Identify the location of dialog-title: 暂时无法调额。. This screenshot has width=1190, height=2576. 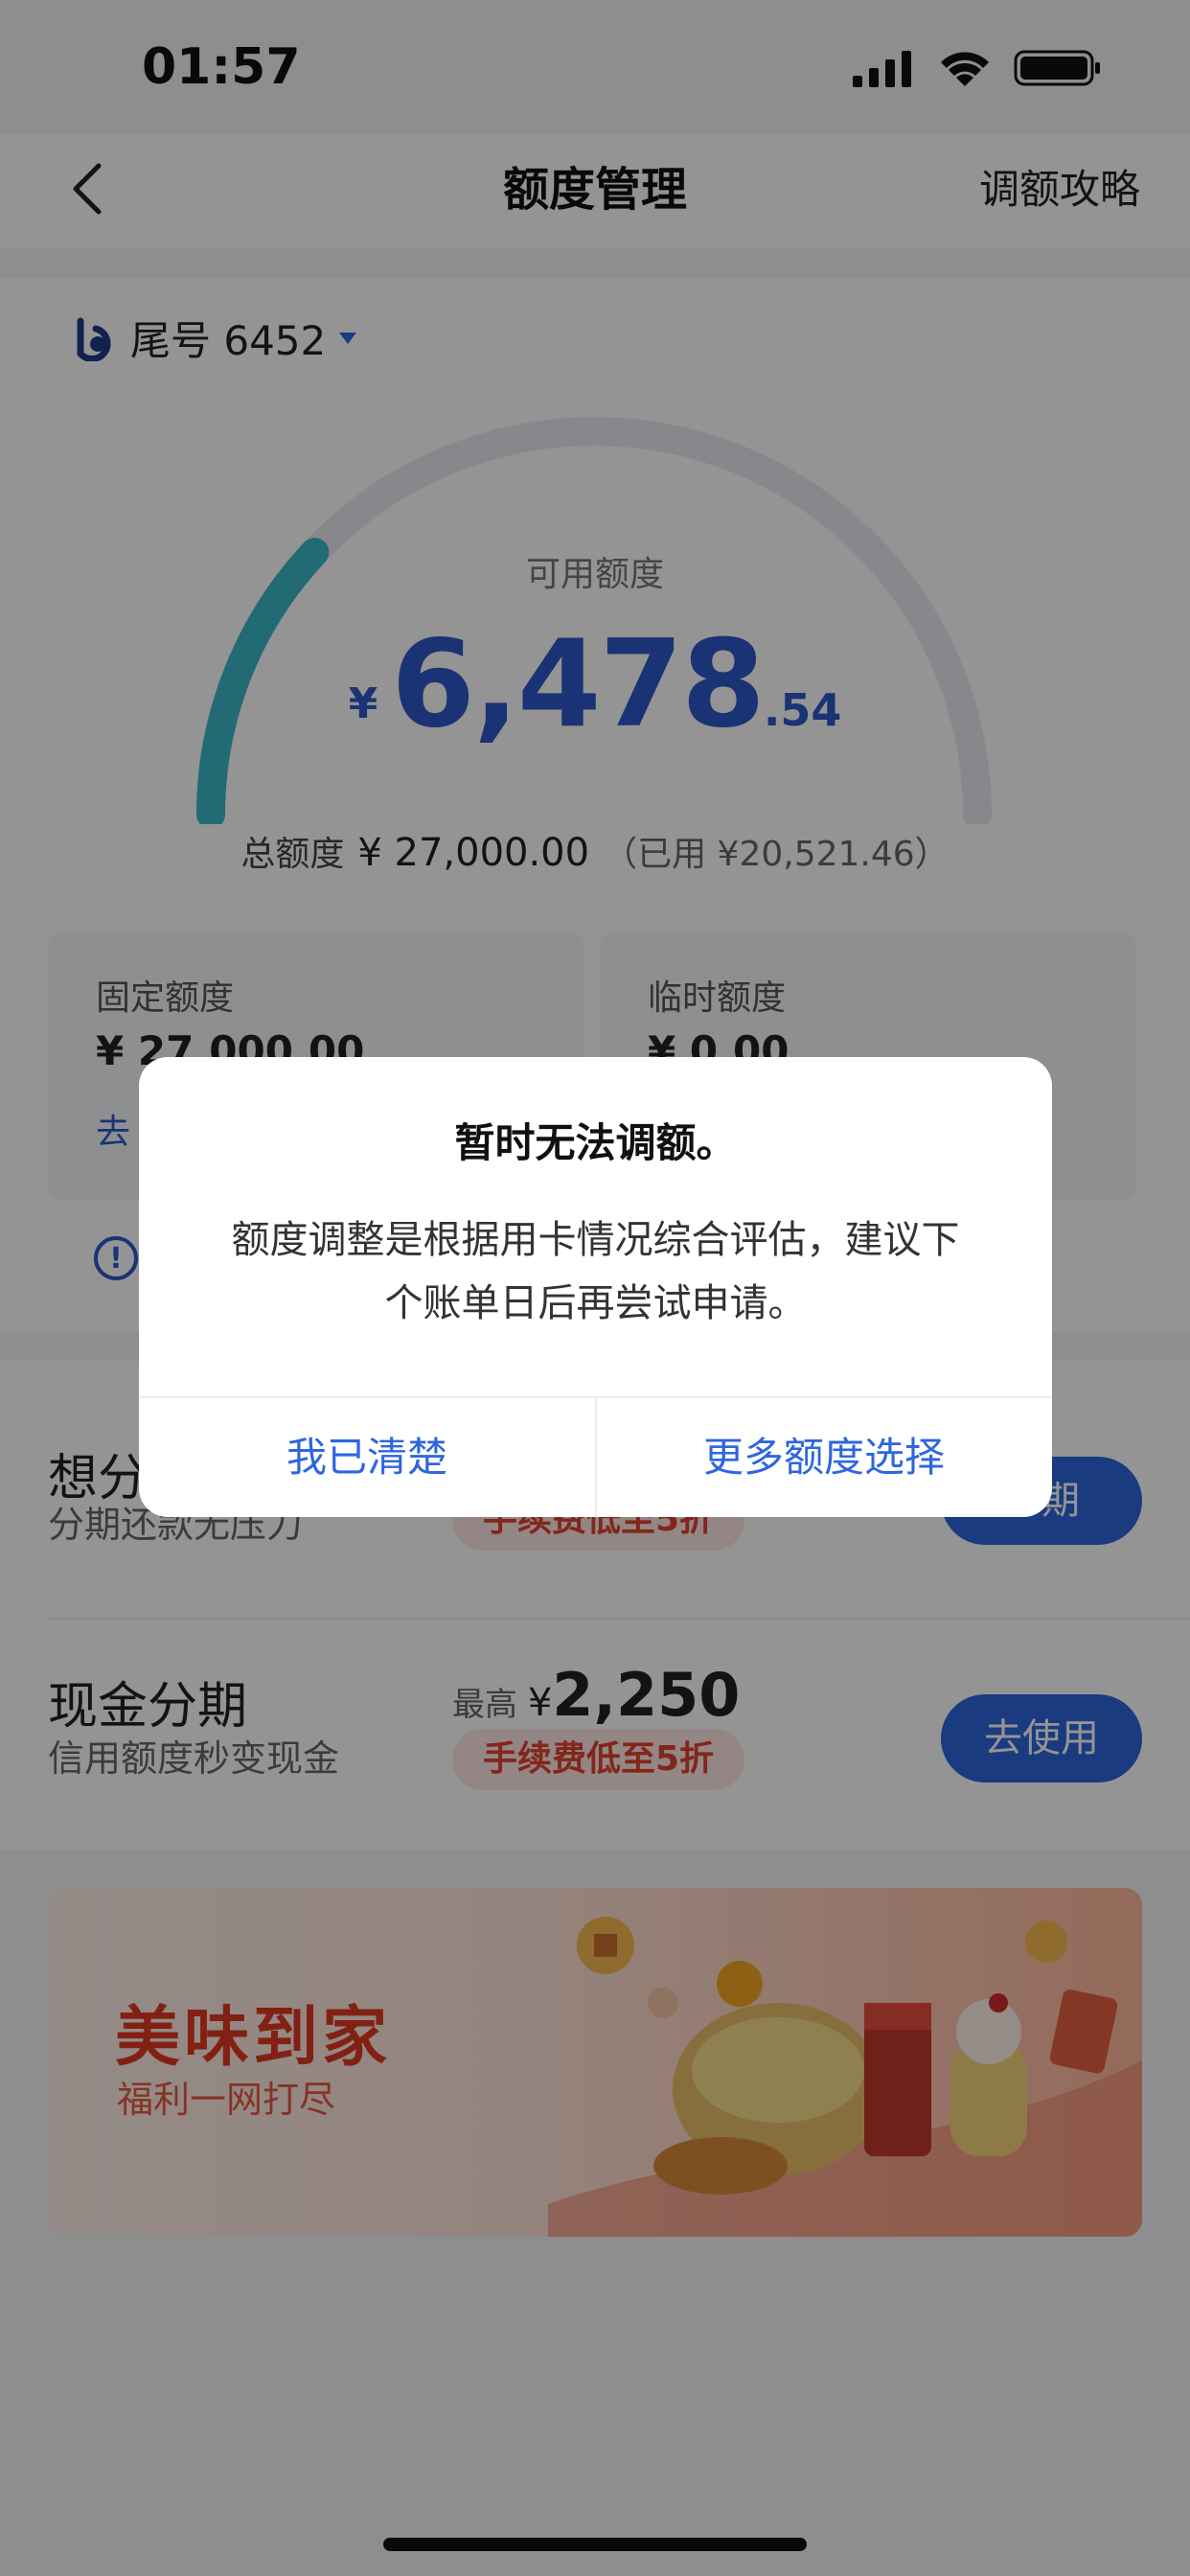
(595, 1142).